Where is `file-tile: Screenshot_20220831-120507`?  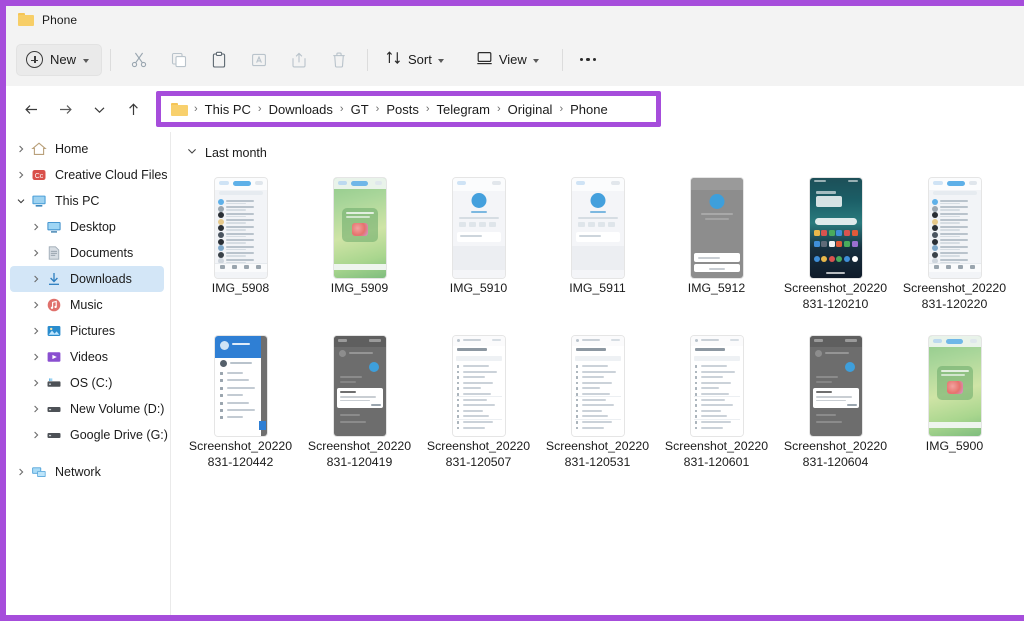
file-tile: Screenshot_20220831-120507 is located at coordinates (478, 402).